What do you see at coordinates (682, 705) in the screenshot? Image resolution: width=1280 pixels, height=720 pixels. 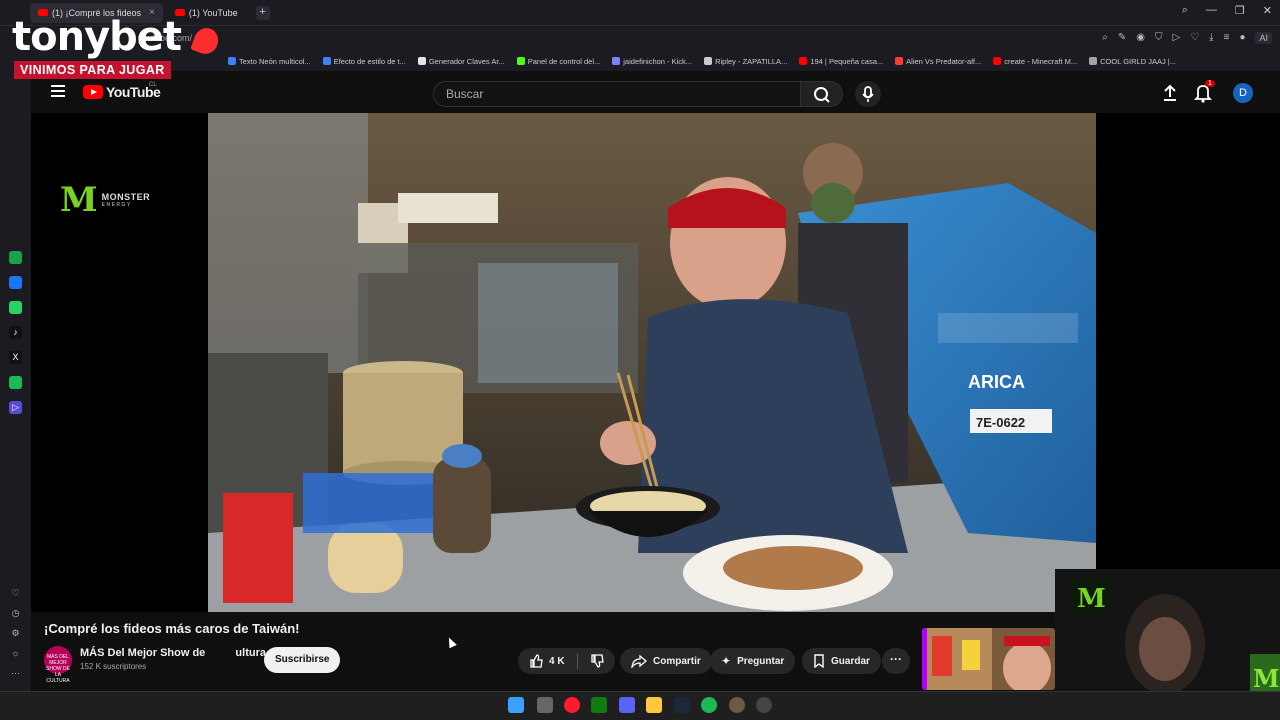 I see `steam-icon` at bounding box center [682, 705].